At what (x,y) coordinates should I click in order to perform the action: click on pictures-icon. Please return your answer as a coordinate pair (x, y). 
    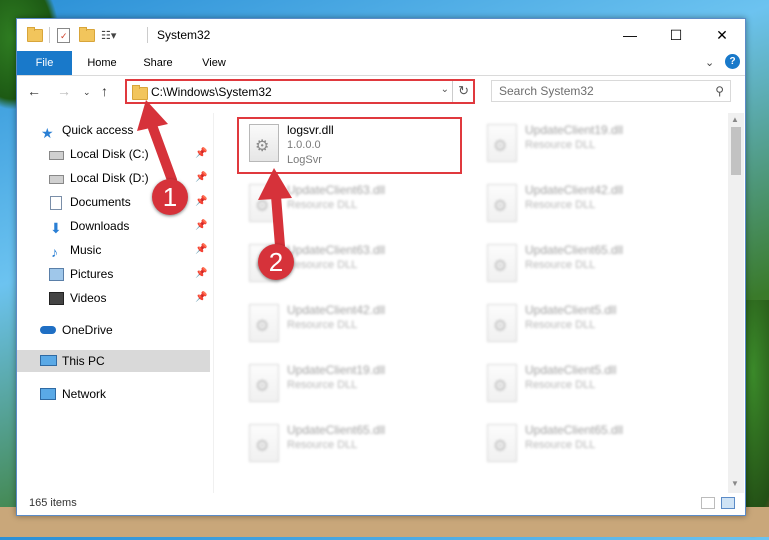
    Looking at the image, I should click on (56, 274).